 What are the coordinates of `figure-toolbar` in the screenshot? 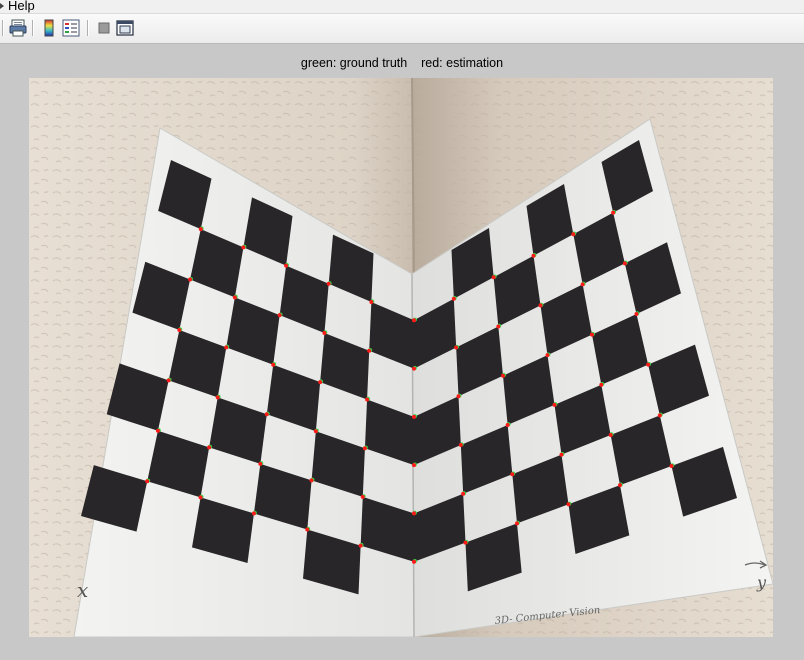 It's located at (402, 29).